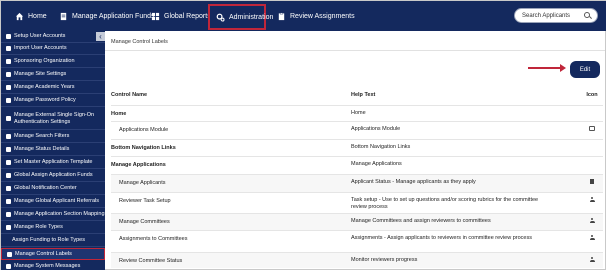 Image resolution: width=606 pixels, height=270 pixels. I want to click on control-name-cell: Bottom Navigation Links, so click(143, 148).